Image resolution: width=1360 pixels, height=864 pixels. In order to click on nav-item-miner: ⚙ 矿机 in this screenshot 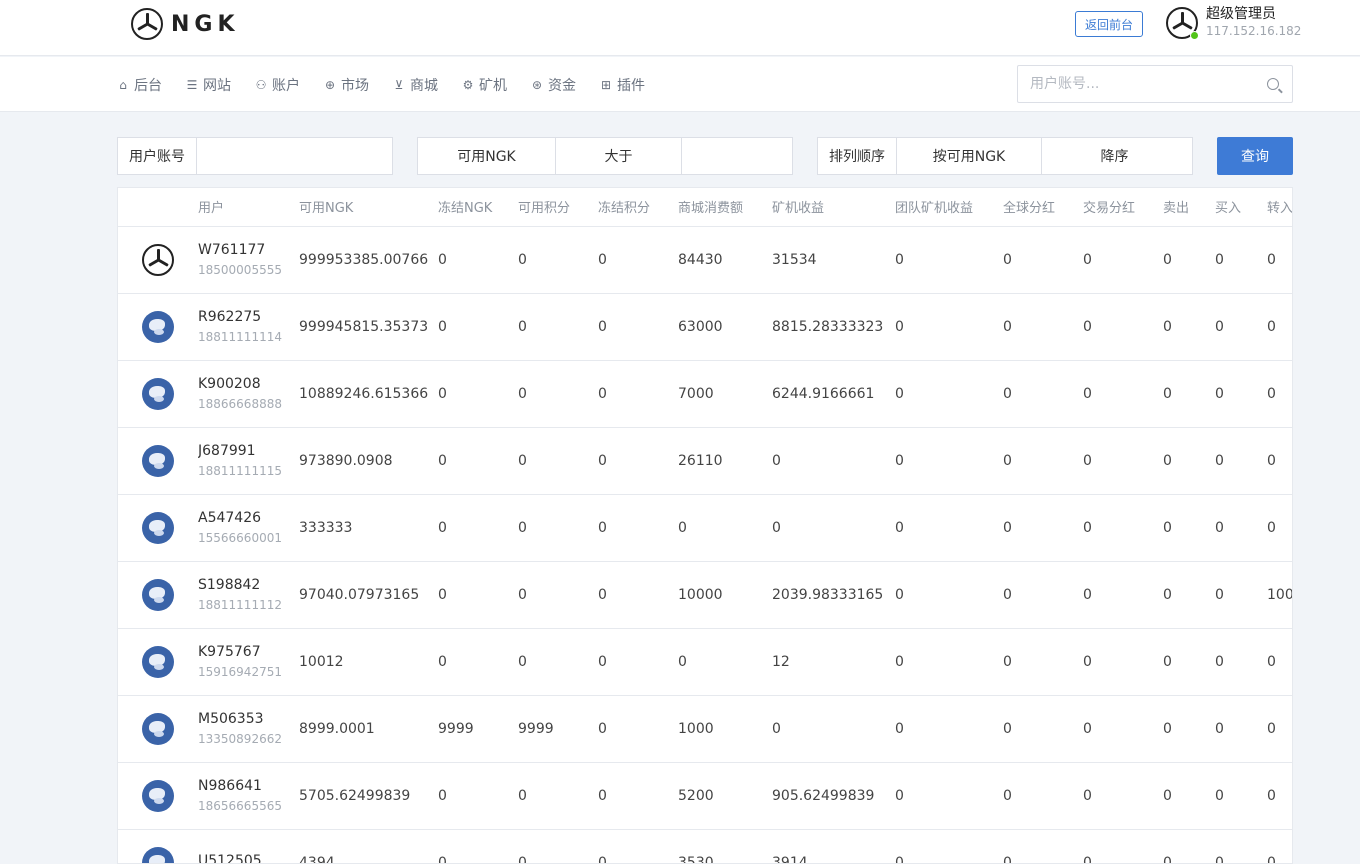, I will do `click(484, 85)`.